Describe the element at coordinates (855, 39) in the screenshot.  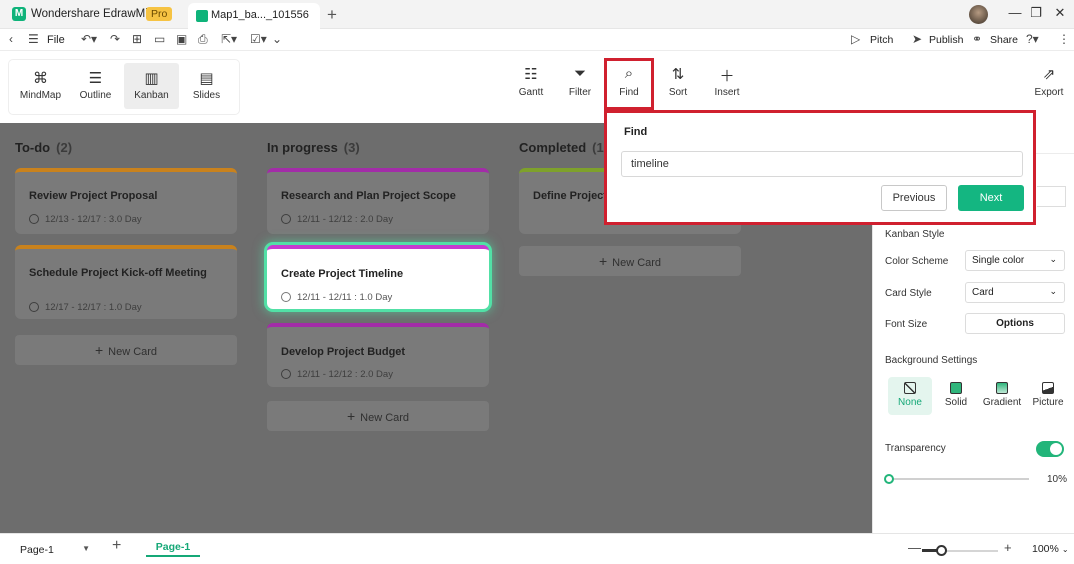
I see `pitch-icon: ▷` at that location.